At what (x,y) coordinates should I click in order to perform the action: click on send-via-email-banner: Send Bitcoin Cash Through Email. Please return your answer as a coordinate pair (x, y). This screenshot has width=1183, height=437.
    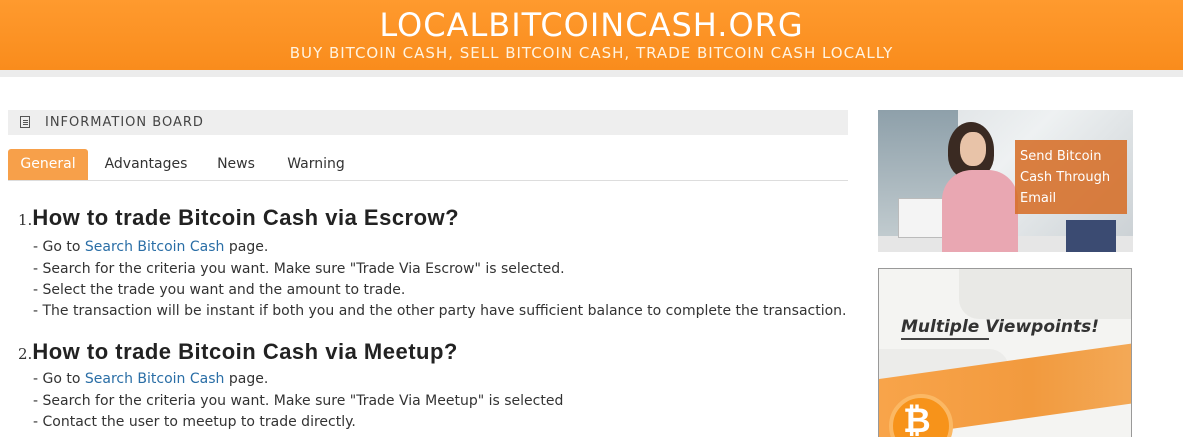
    Looking at the image, I should click on (1005, 181).